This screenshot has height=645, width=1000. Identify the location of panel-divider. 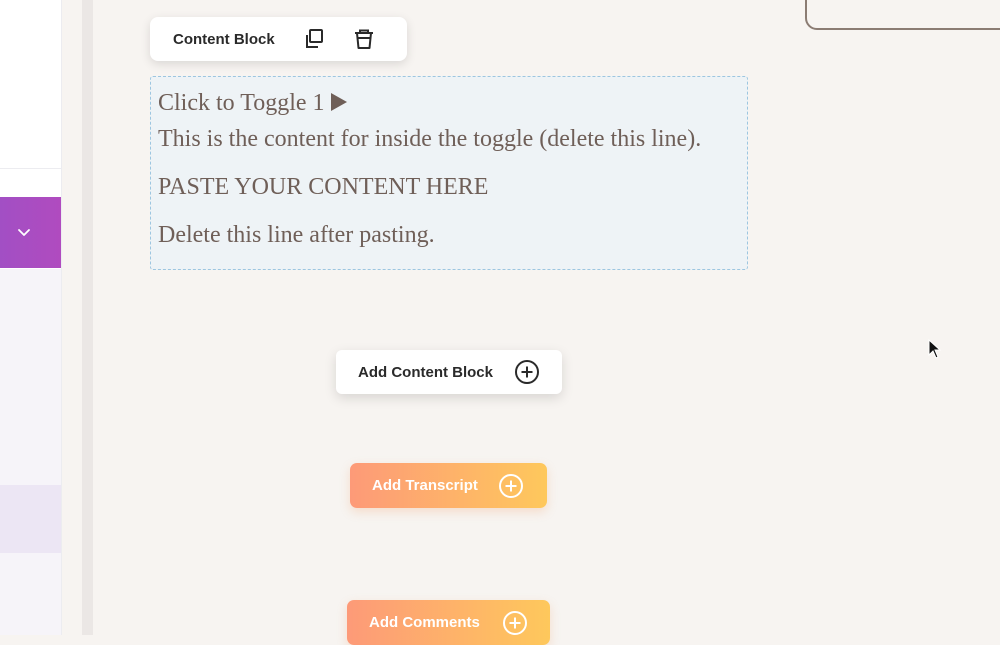
(87, 317).